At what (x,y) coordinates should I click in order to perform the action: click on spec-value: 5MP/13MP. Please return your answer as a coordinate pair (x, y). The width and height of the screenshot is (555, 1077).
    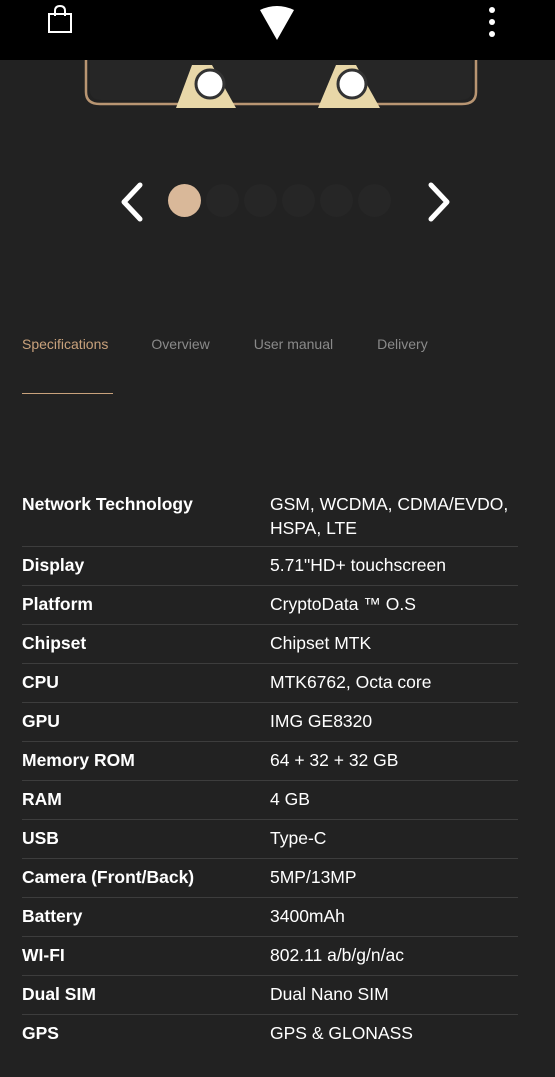
    Looking at the image, I should click on (394, 878).